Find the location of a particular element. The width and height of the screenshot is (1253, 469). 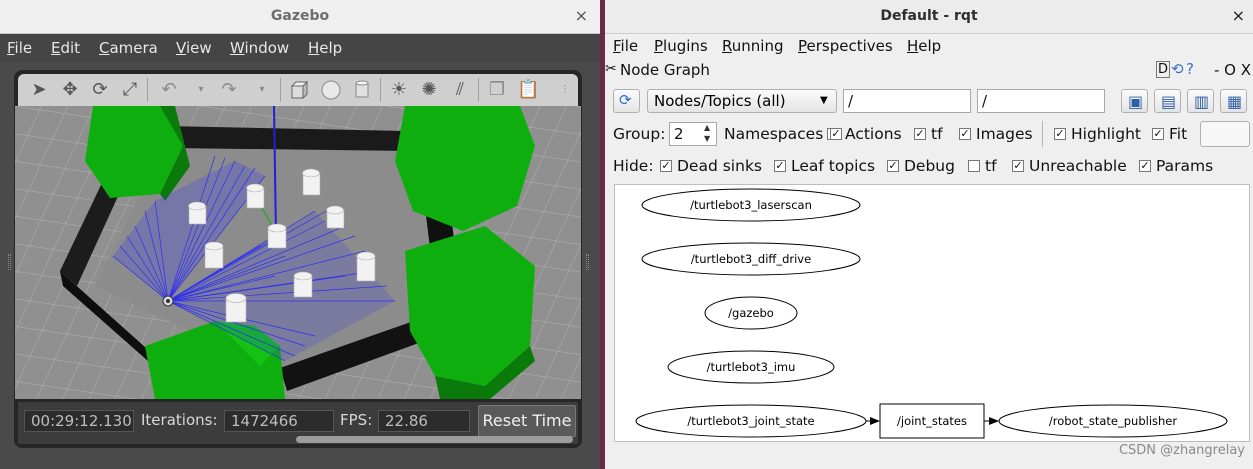

spinbox-arrows-icon: ▲ ▼ is located at coordinates (707, 133).